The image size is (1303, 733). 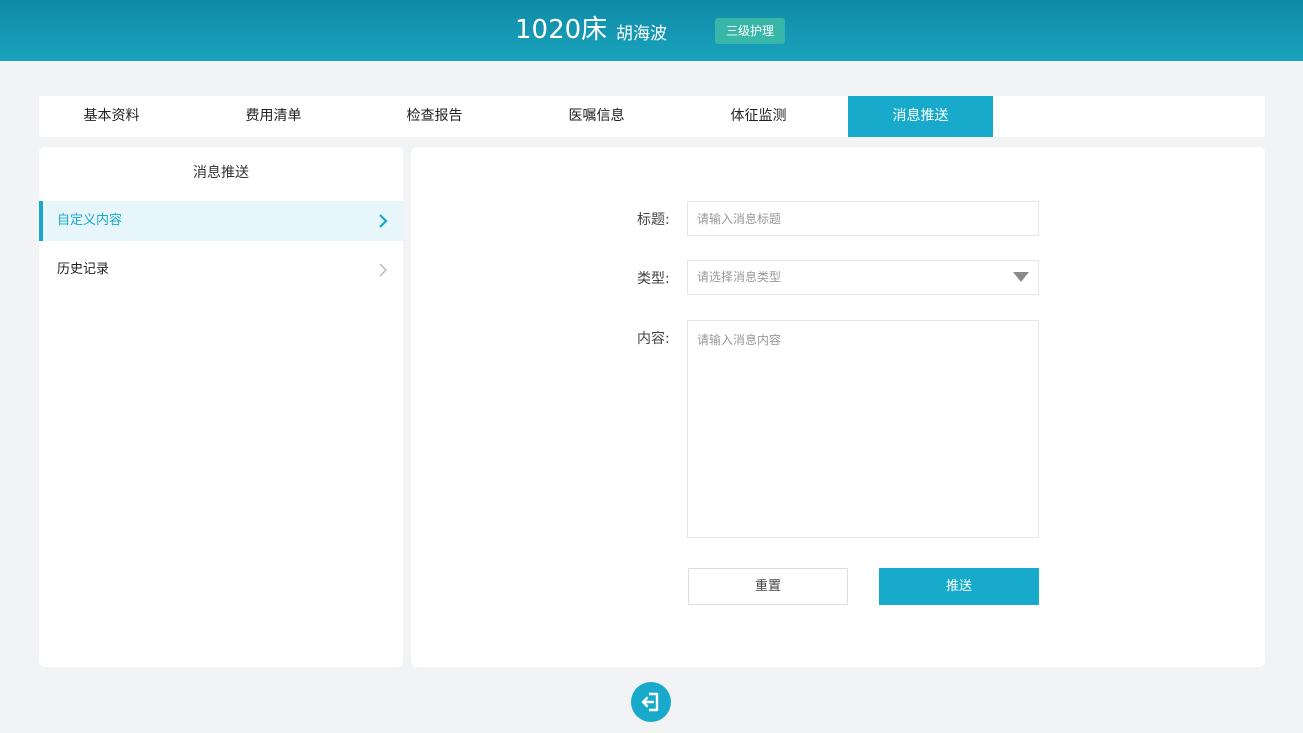 I want to click on title-label: 标题:, so click(x=653, y=220).